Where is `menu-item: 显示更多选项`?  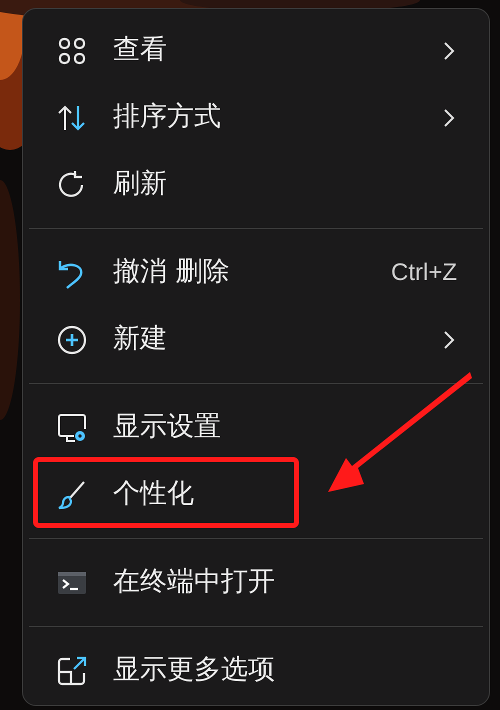
menu-item: 显示更多选项 is located at coordinates (256, 670).